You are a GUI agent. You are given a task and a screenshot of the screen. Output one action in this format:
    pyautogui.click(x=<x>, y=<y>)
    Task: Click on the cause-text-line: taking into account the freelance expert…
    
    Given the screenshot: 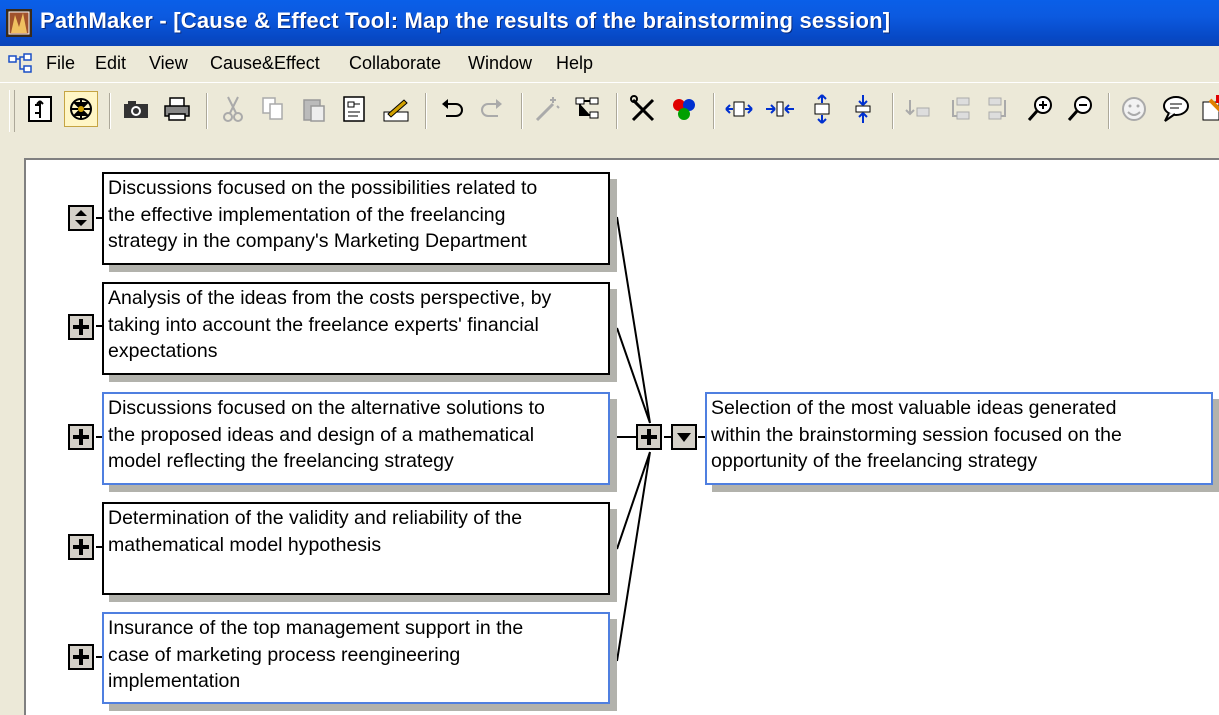 What is the action you would take?
    pyautogui.click(x=323, y=324)
    